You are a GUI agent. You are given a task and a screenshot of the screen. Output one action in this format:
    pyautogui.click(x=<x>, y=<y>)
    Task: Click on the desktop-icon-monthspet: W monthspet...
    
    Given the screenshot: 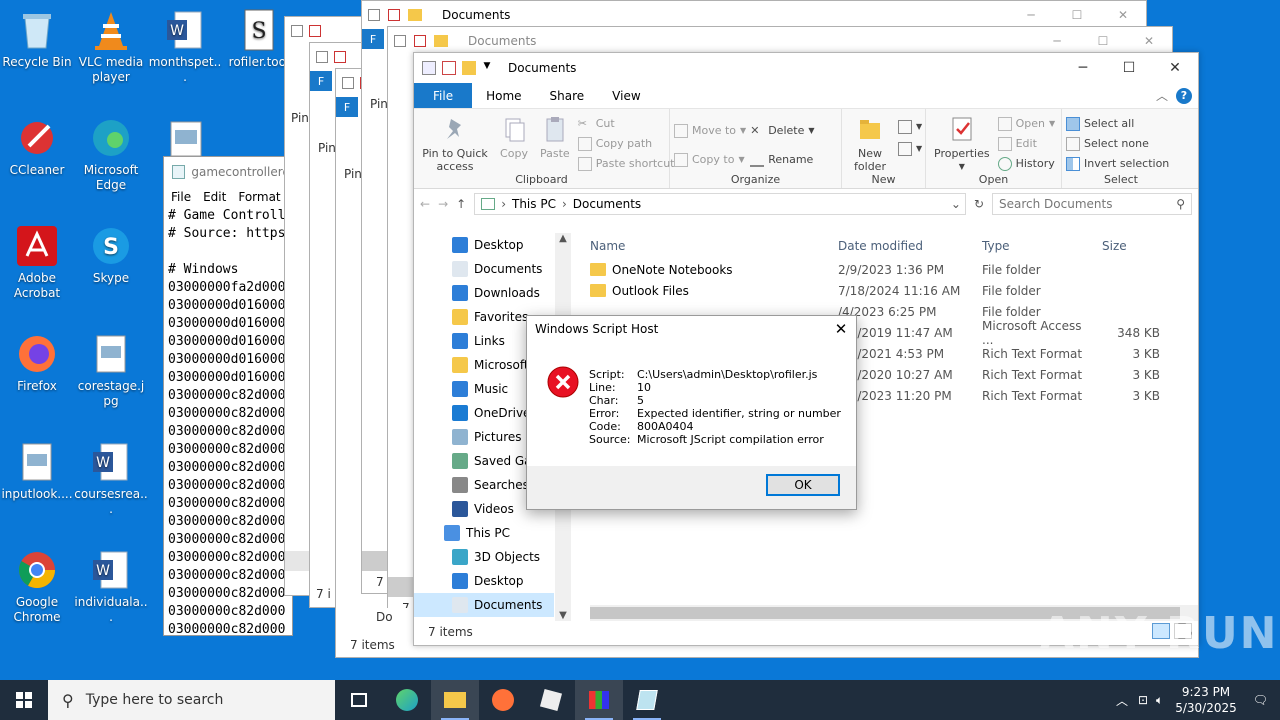 What is the action you would take?
    pyautogui.click(x=185, y=46)
    